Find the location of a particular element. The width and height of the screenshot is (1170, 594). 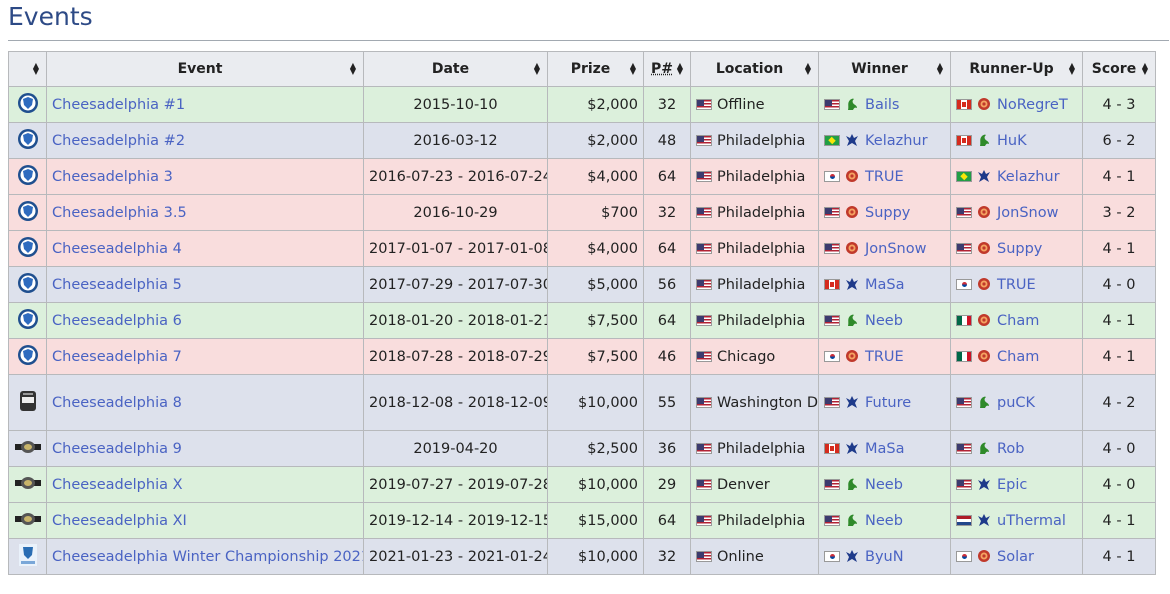

event-link: Cheeseadelphia 9 is located at coordinates (117, 449).